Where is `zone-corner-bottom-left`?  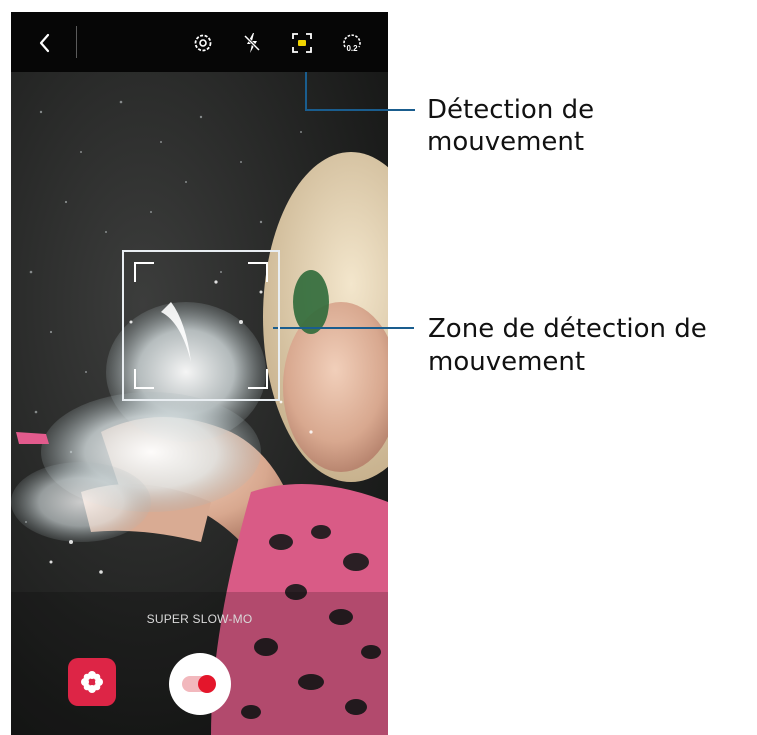 zone-corner-bottom-left is located at coordinates (144, 379).